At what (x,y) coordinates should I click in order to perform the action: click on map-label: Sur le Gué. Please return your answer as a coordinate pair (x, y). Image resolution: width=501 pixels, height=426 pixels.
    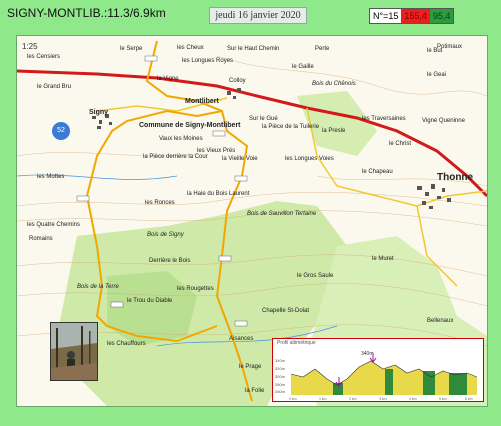
    Looking at the image, I should click on (263, 119).